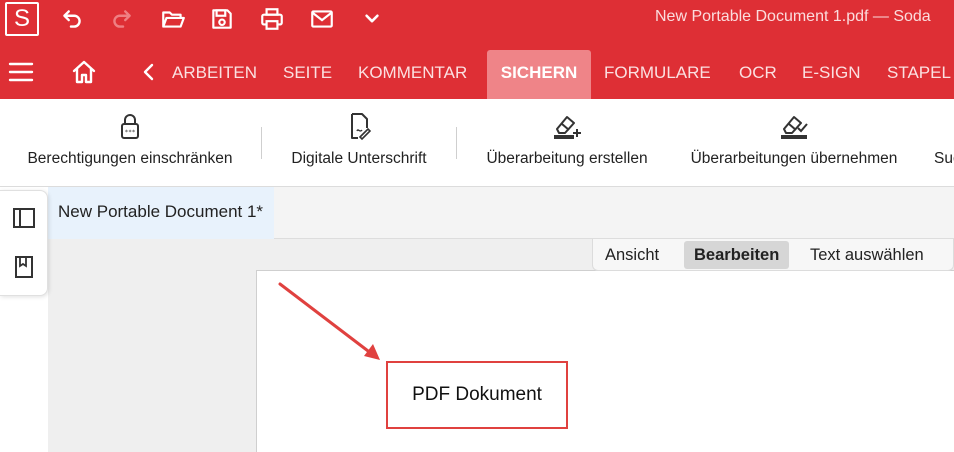 This screenshot has height=452, width=954. What do you see at coordinates (331, 322) in the screenshot?
I see `arrow-annotation` at bounding box center [331, 322].